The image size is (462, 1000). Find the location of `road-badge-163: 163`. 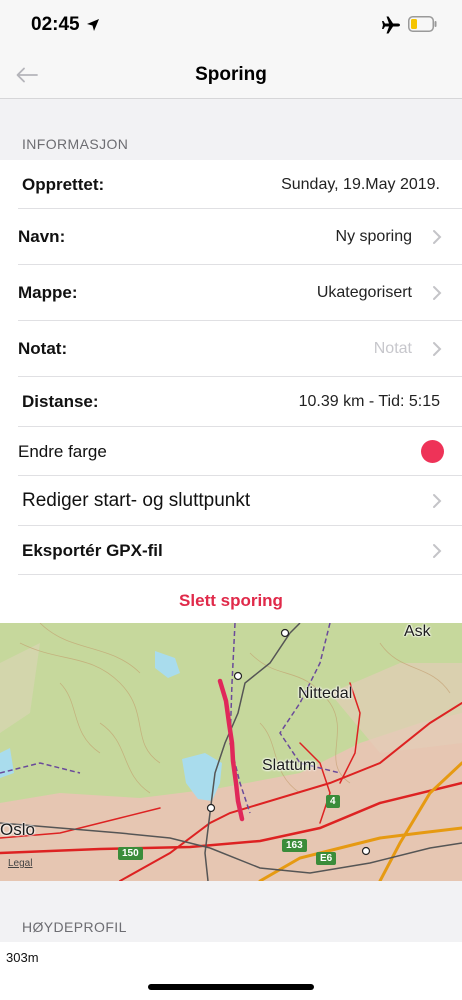

road-badge-163: 163 is located at coordinates (294, 845).